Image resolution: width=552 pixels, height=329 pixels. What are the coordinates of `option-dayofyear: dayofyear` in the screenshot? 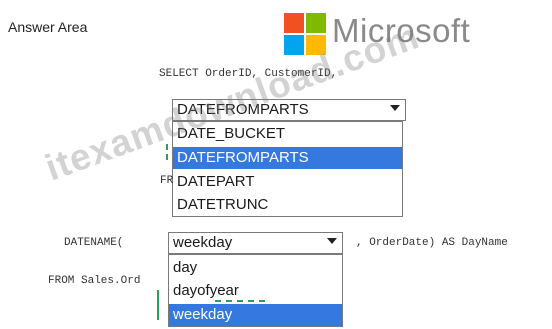 It's located at (255, 291).